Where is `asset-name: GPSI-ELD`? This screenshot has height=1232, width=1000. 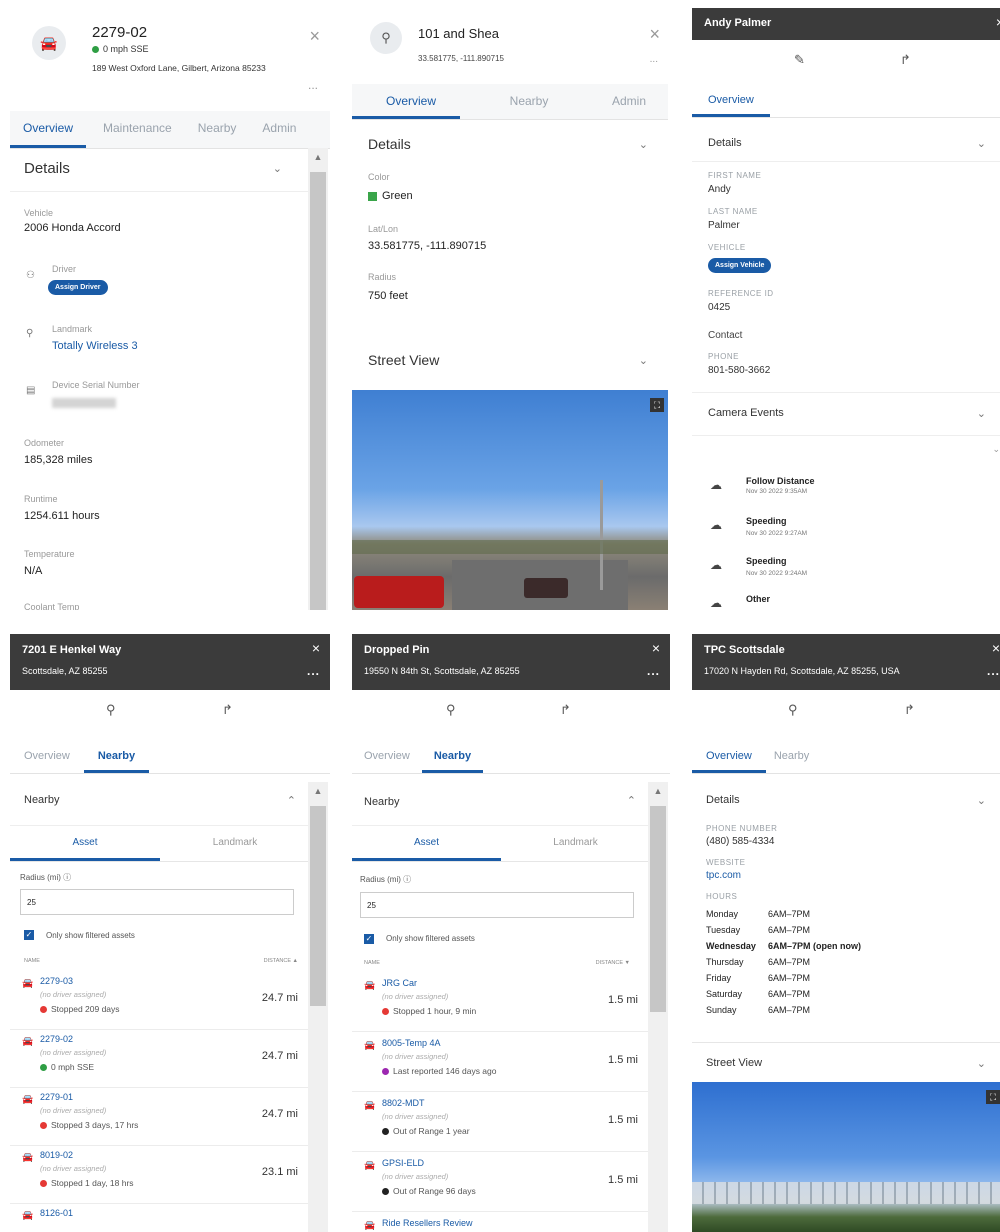
asset-name: GPSI-ELD is located at coordinates (403, 1163).